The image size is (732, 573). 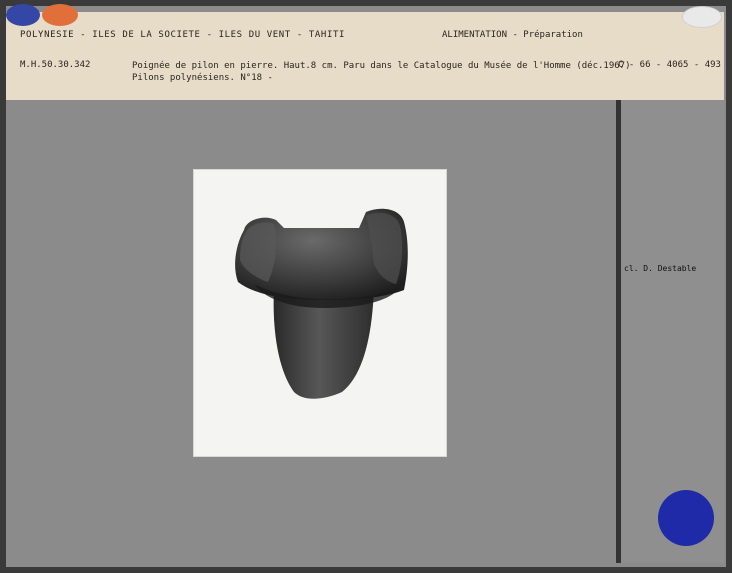 What do you see at coordinates (618, 331) in the screenshot?
I see `vertical-divider` at bounding box center [618, 331].